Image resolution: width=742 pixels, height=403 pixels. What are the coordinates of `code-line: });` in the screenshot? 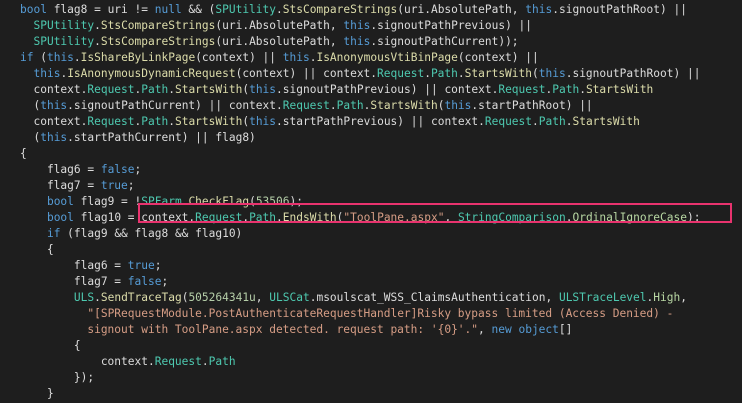 It's located at (57, 378).